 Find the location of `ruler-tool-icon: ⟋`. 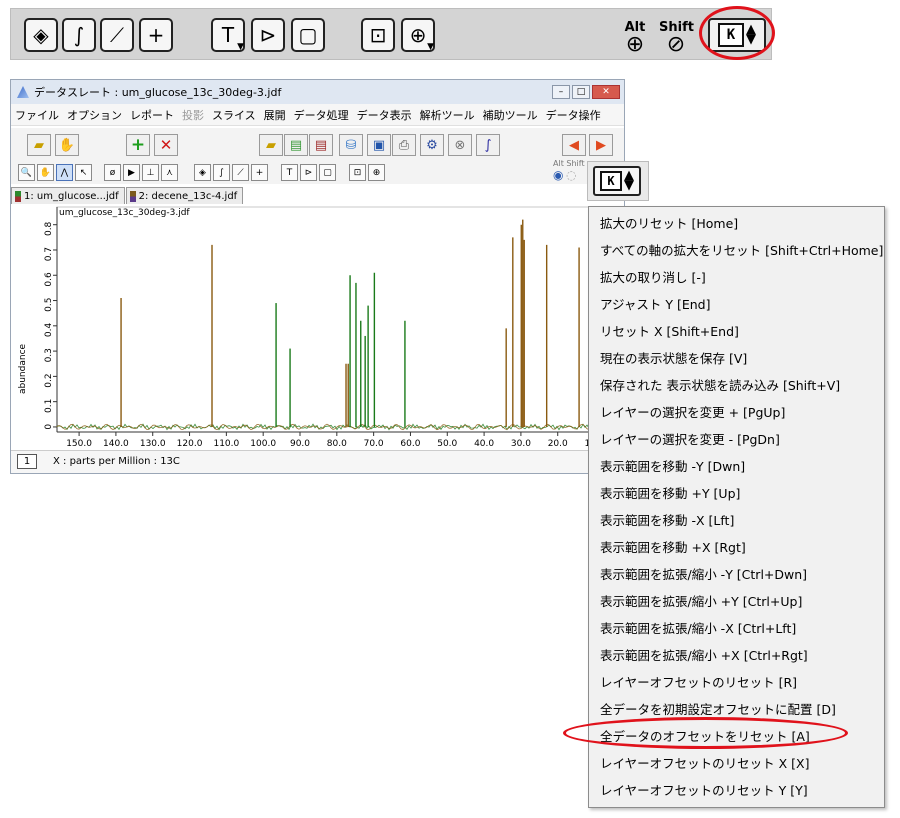

ruler-tool-icon: ⟋ is located at coordinates (117, 35).